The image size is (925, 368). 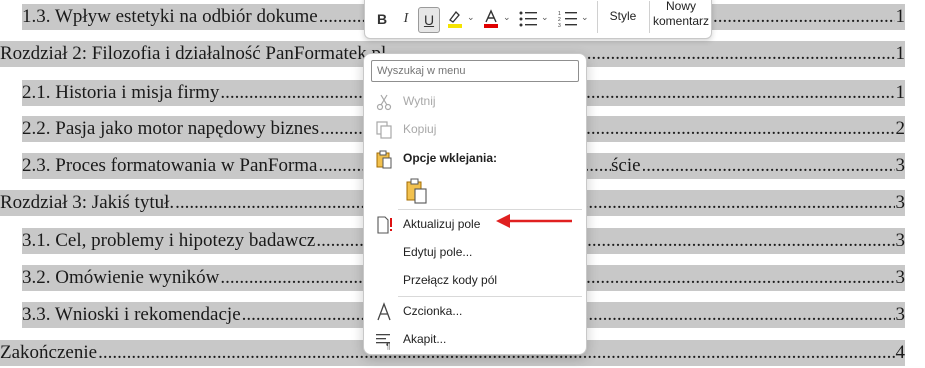 I want to click on bullet-list-icon, so click(x=528, y=19).